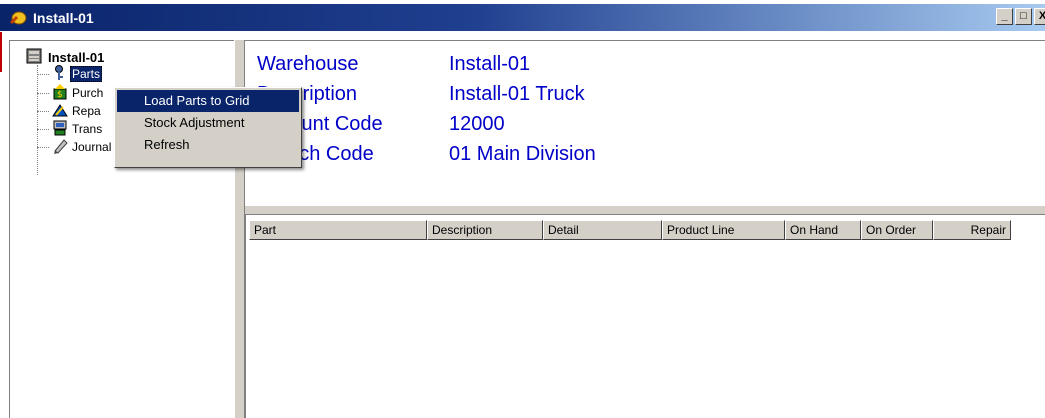 This screenshot has width=1045, height=418. I want to click on column-header-product-line: Product Line, so click(723, 230).